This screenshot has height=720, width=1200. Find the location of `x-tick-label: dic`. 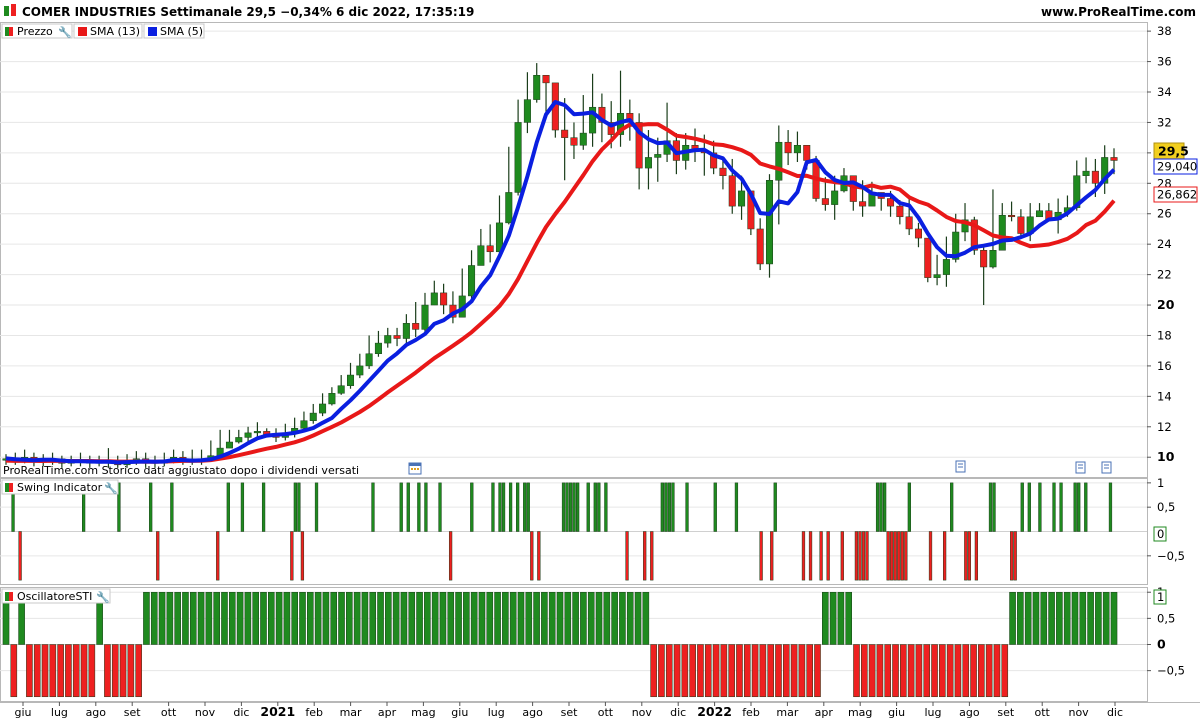

x-tick-label: dic is located at coordinates (678, 712).